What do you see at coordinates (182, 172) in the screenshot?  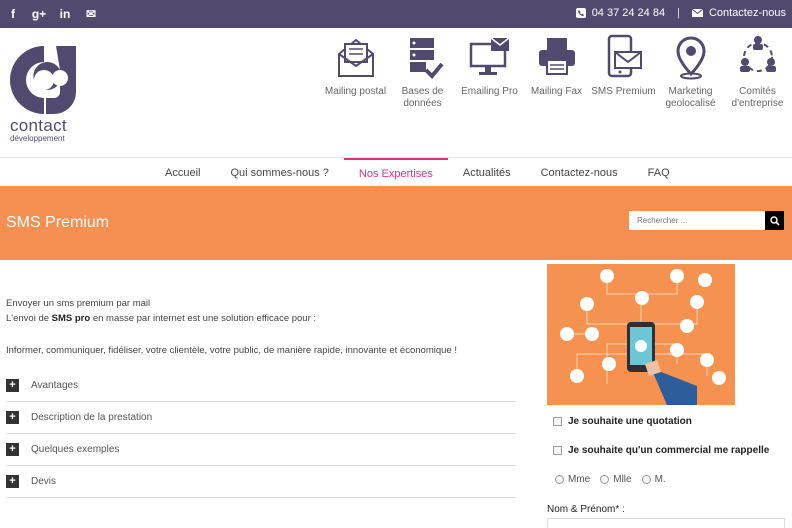 I see `nav-accueil: Accueil` at bounding box center [182, 172].